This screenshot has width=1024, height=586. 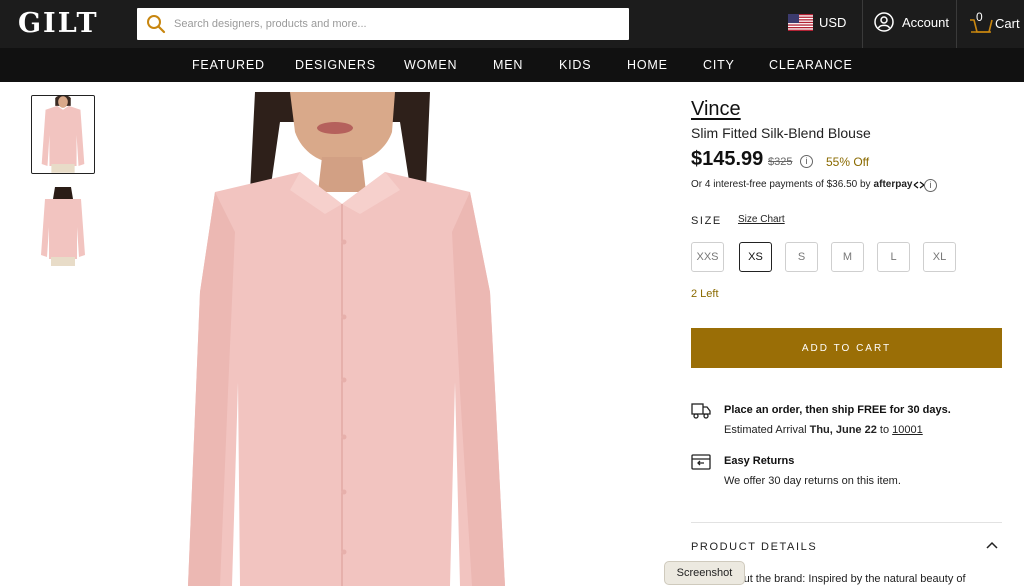 I want to click on top-header: GILT USD Account, so click(x=512, y=24).